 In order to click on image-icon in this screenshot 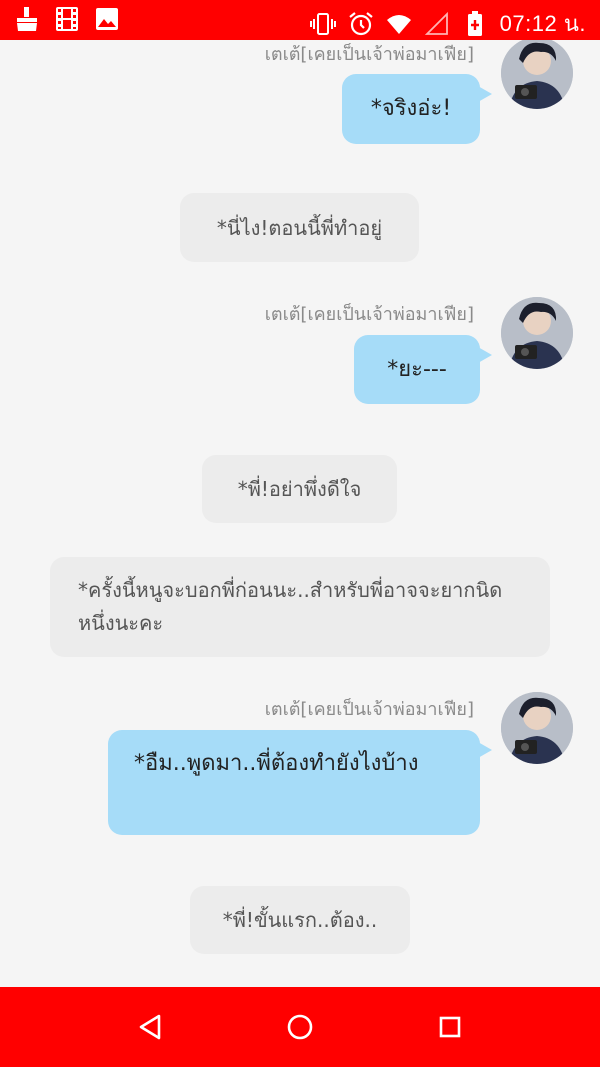, I will do `click(107, 19)`.